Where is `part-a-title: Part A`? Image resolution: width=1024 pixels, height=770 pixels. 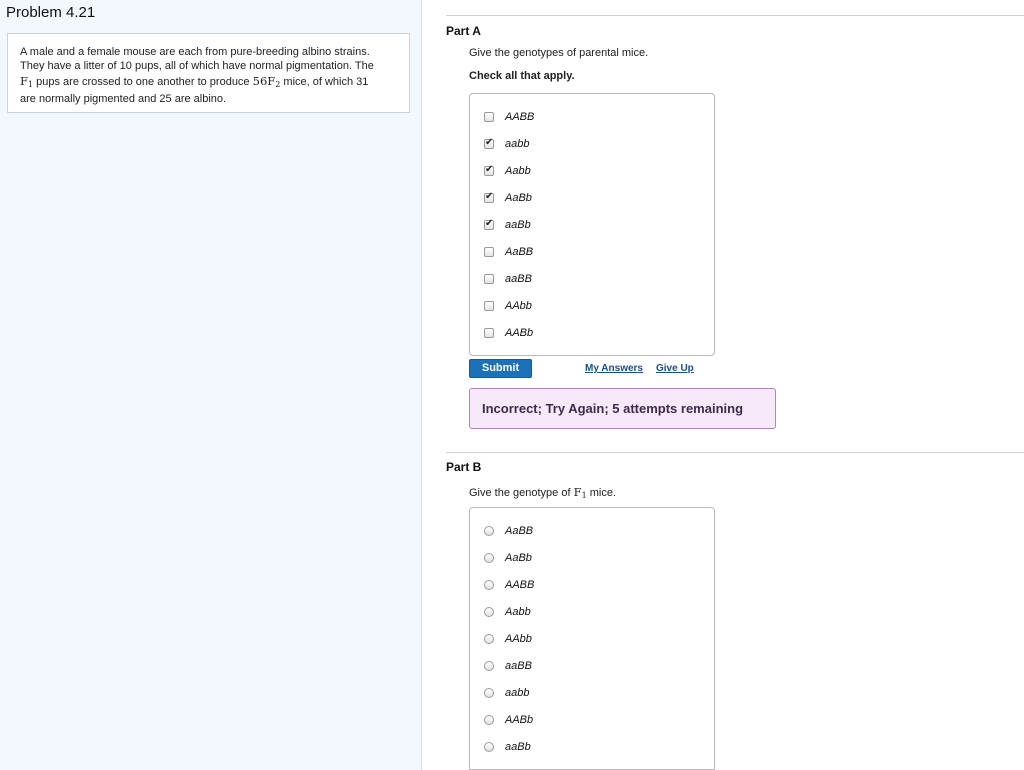
part-a-title: Part A is located at coordinates (463, 31).